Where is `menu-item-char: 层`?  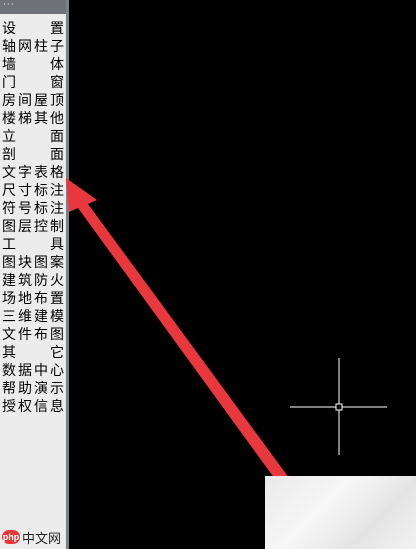 menu-item-char: 层 is located at coordinates (25, 227).